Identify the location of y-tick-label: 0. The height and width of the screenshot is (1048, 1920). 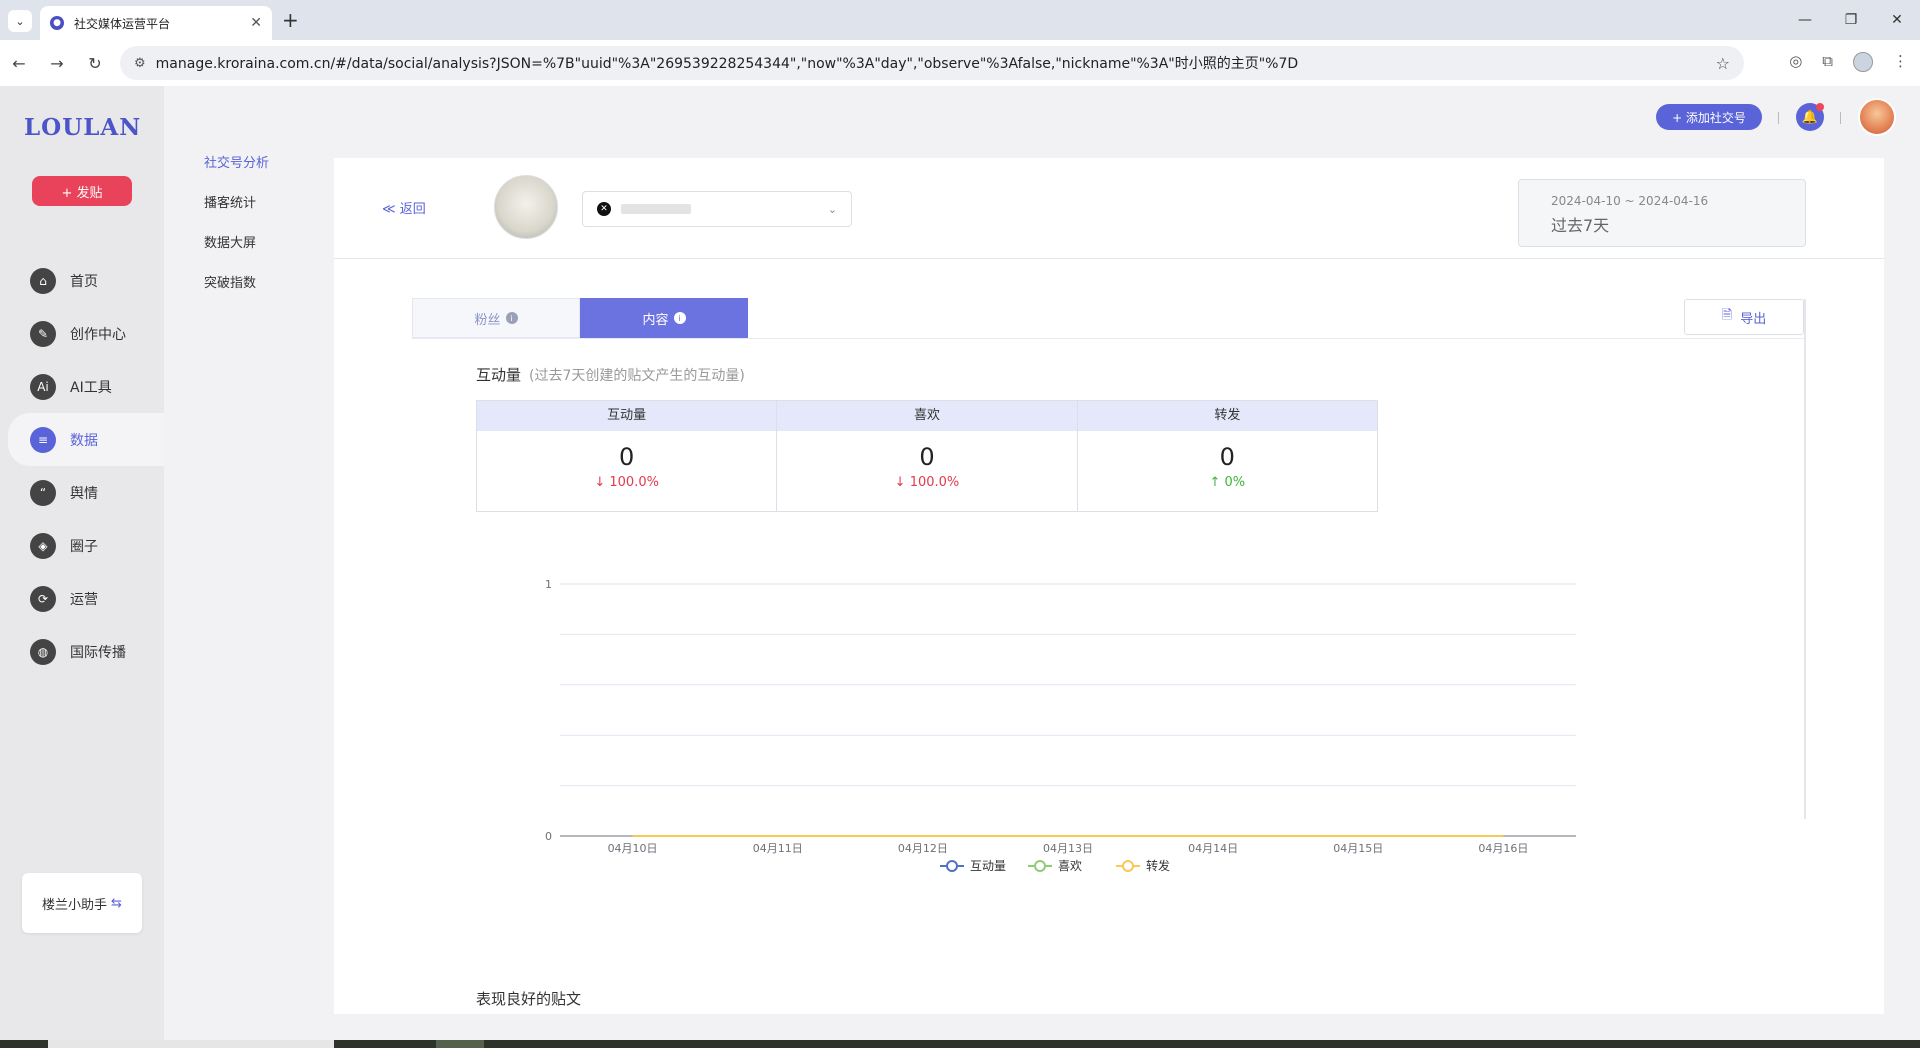
(548, 836).